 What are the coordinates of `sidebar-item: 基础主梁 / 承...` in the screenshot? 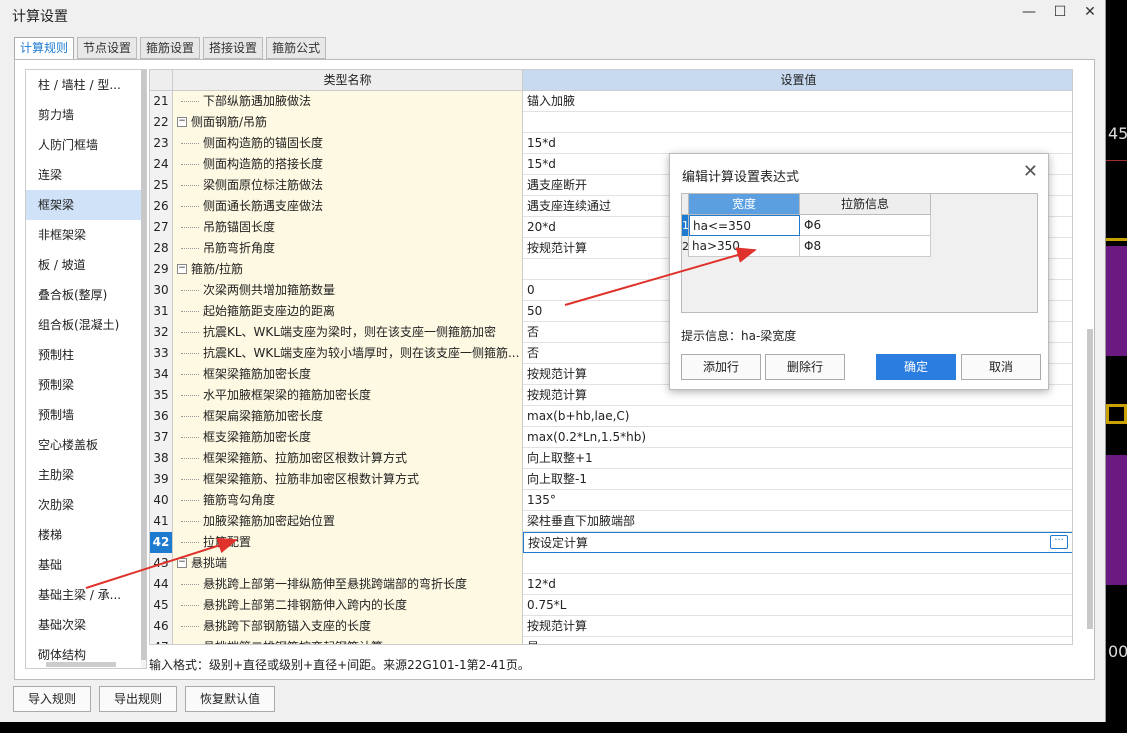 It's located at (86, 595).